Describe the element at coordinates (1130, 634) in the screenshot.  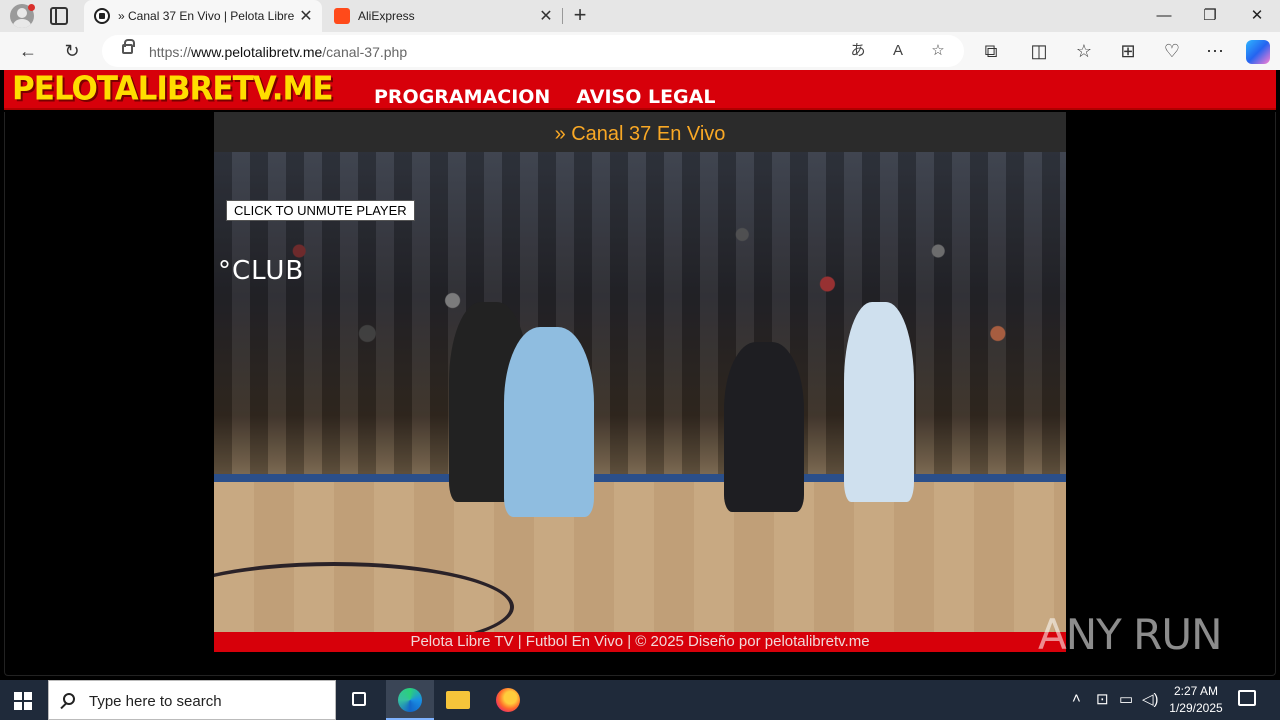
I see `anyrun-watermark: ANY RUN` at that location.